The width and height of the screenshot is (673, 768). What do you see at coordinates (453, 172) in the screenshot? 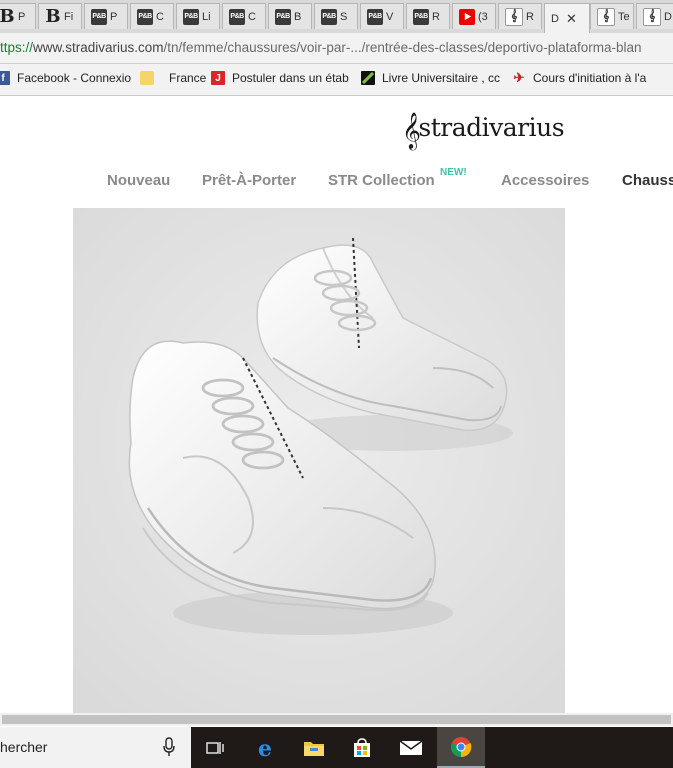
I see `new-badge: NEW!` at bounding box center [453, 172].